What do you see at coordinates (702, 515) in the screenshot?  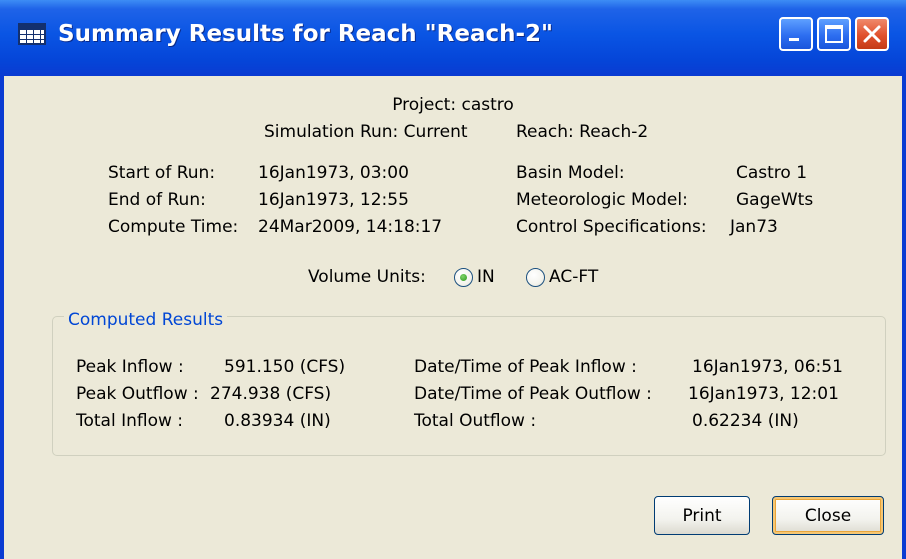 I see `print-button: Print` at bounding box center [702, 515].